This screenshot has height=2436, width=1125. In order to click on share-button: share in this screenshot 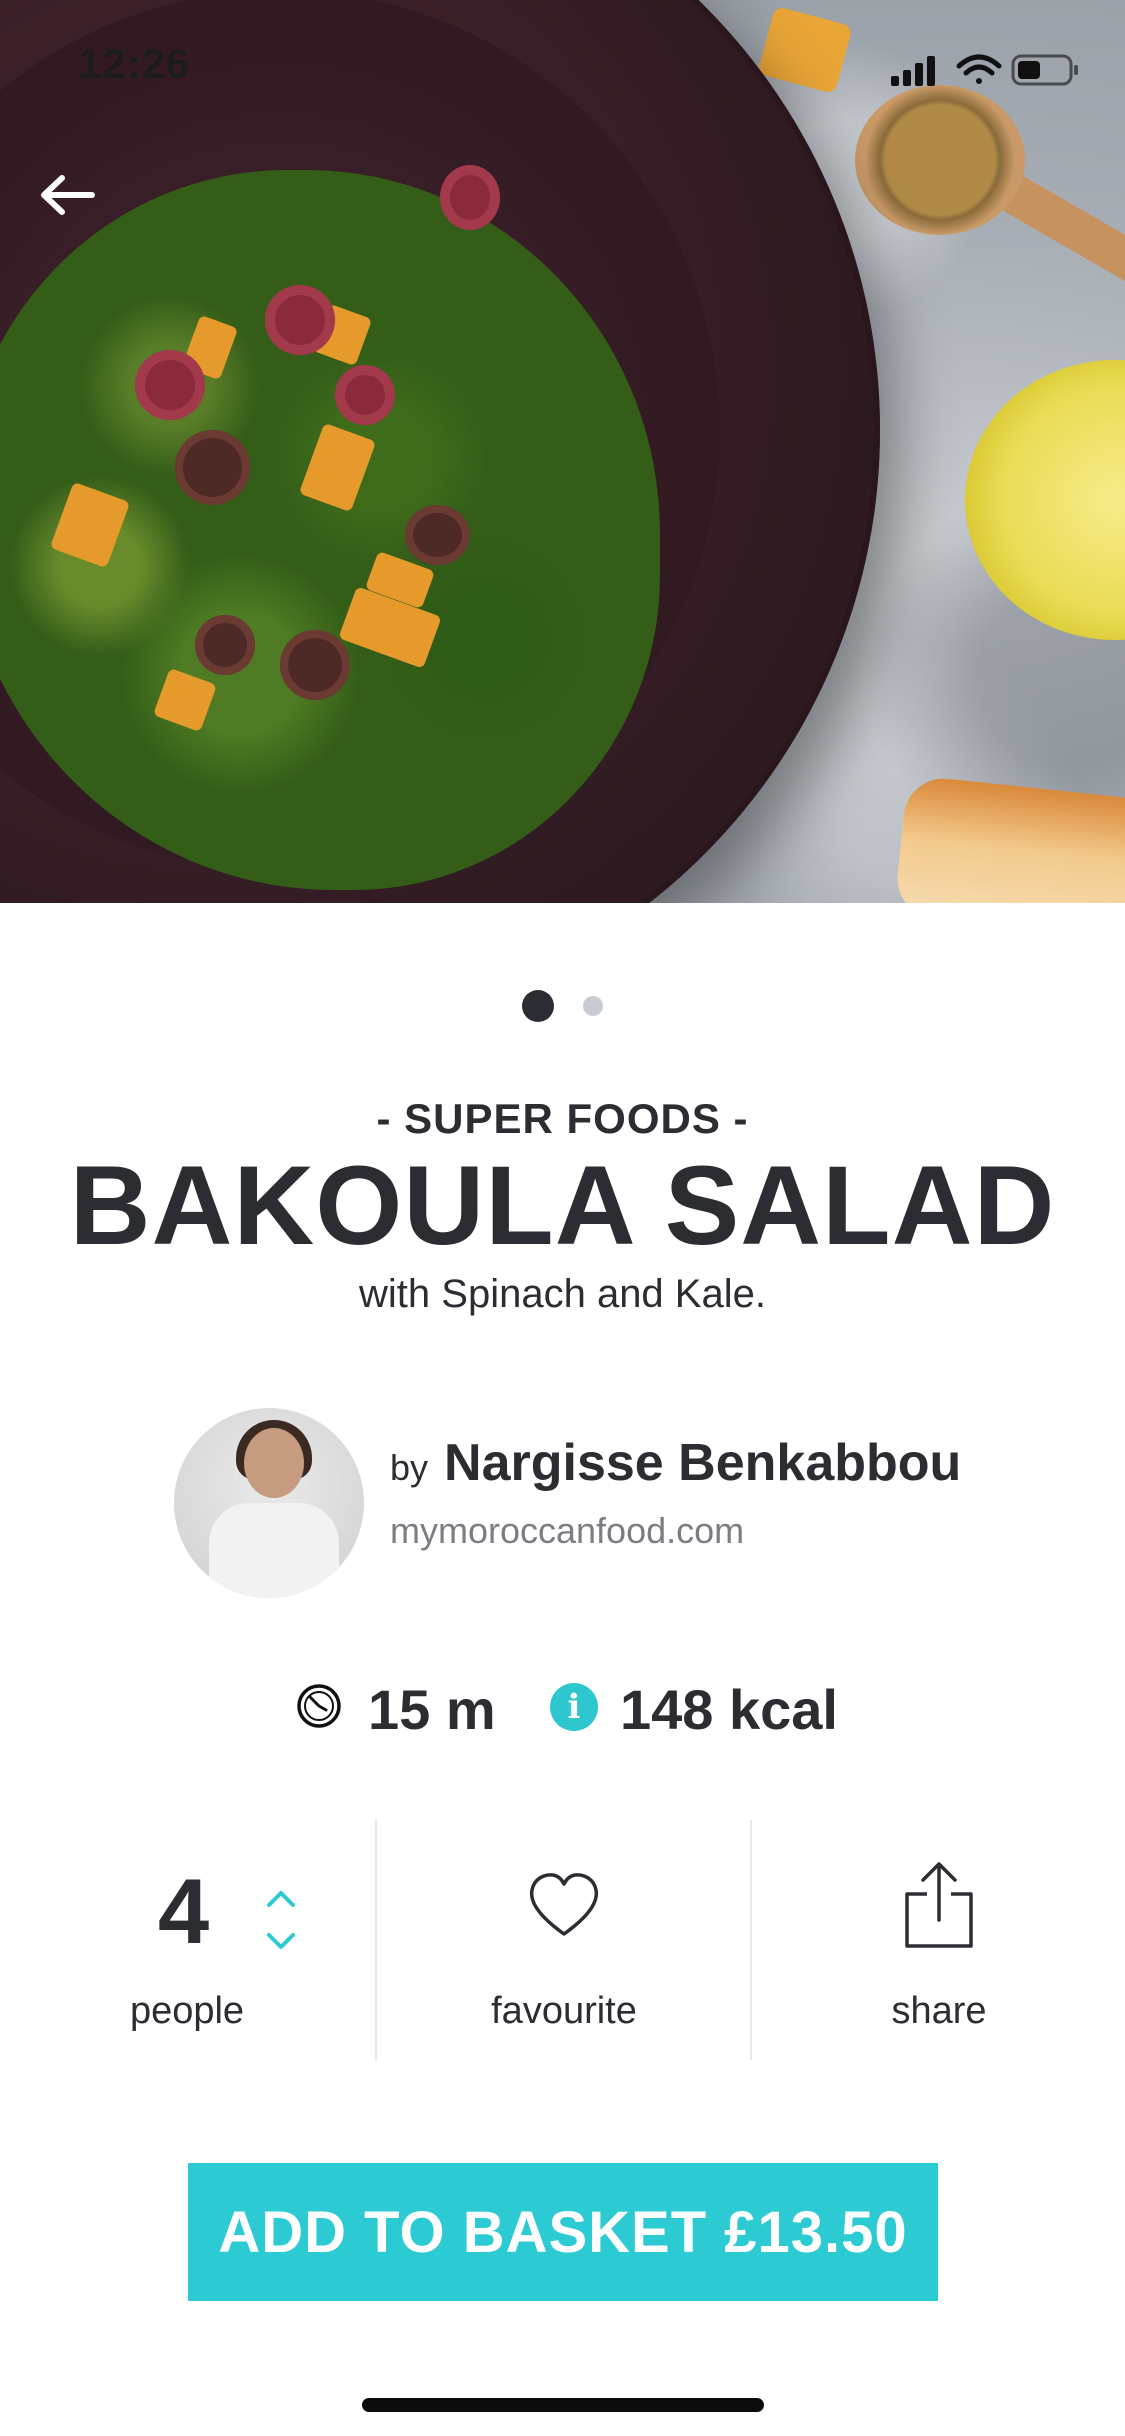, I will do `click(937, 1940)`.